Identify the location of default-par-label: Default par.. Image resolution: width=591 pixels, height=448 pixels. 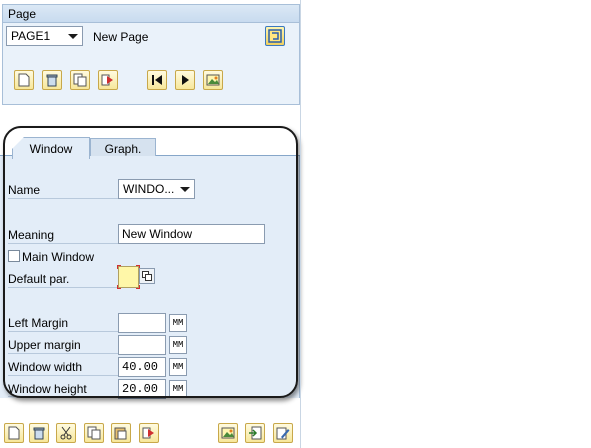
(39, 279).